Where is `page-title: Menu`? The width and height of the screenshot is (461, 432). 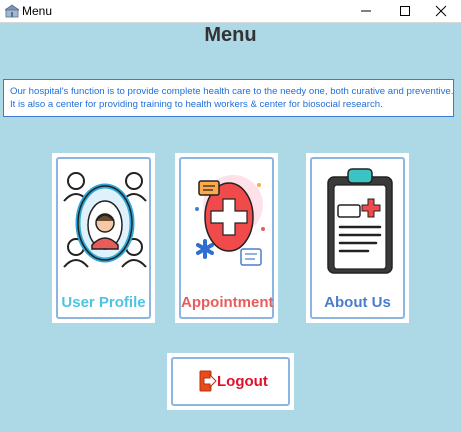
page-title: Menu is located at coordinates (230, 35).